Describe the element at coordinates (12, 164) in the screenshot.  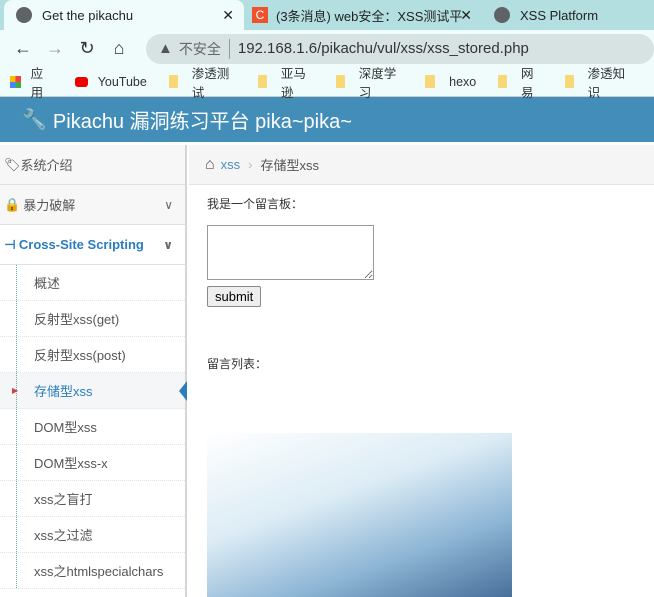
I see `tag-icon: 🏷` at that location.